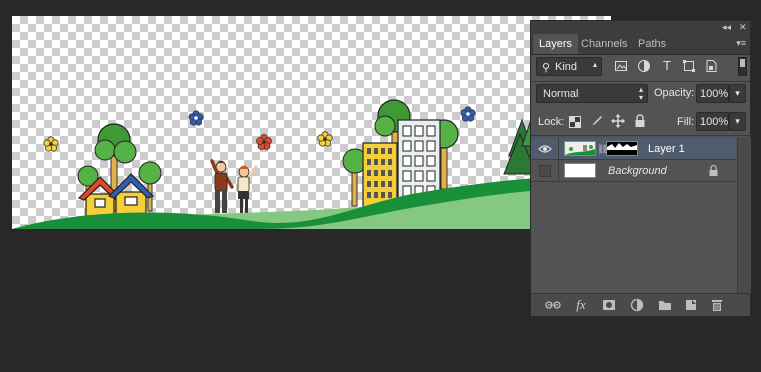  I want to click on collapse-panel-icon: ◂◂, so click(726, 27).